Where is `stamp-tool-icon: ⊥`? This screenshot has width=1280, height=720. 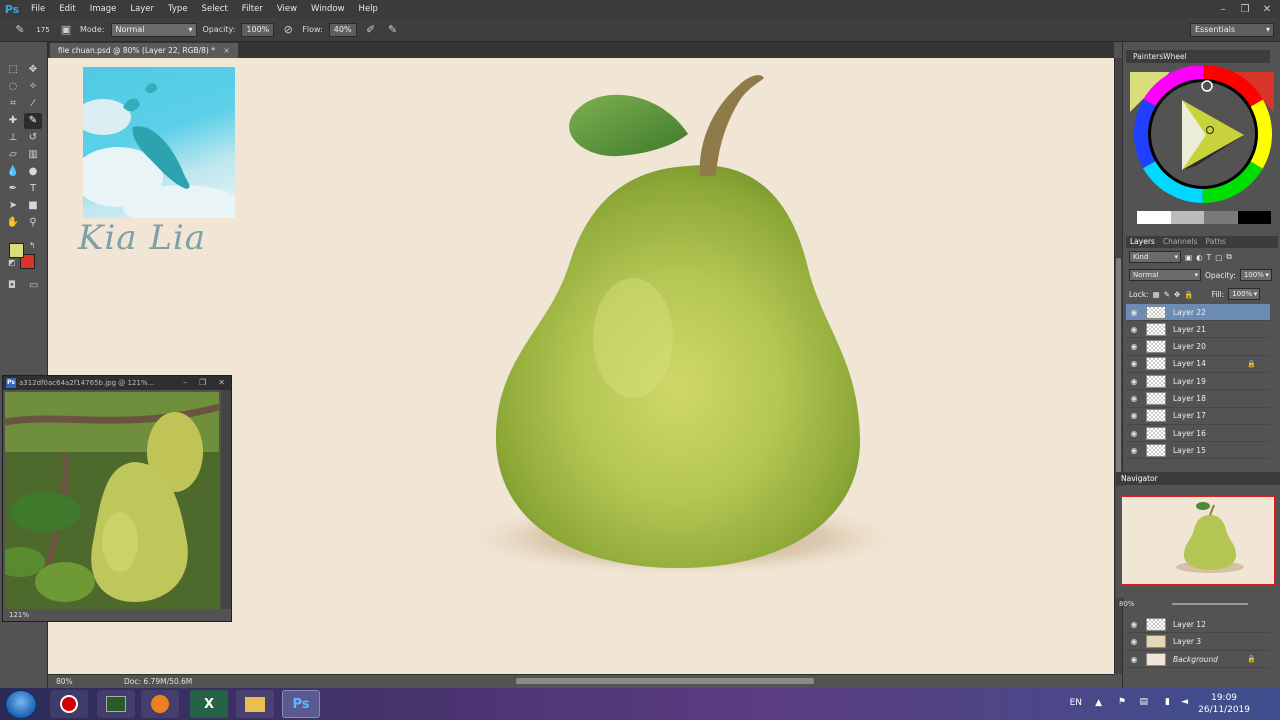
stamp-tool-icon: ⊥ is located at coordinates (13, 138).